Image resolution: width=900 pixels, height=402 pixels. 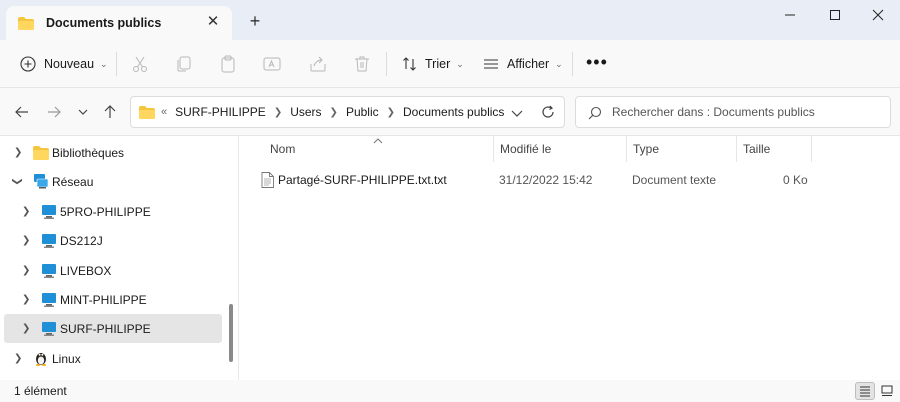 What do you see at coordinates (525, 149) in the screenshot?
I see `column-header-modified: Modifié le` at bounding box center [525, 149].